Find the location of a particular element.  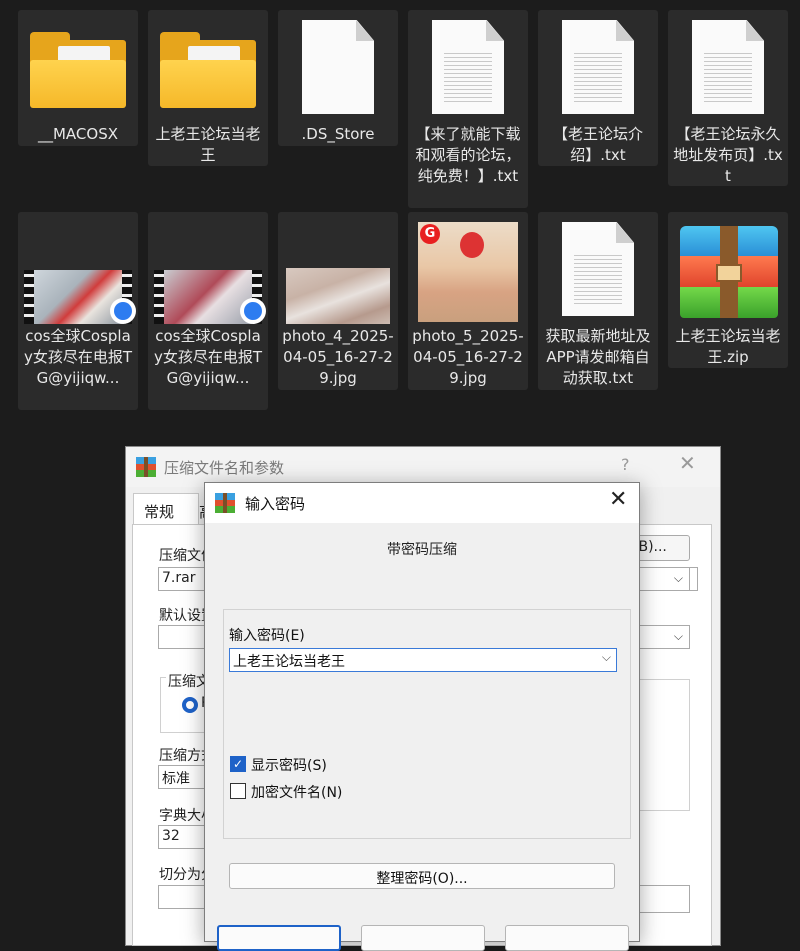

file-tile-macosx: __MACOSX is located at coordinates (78, 78).